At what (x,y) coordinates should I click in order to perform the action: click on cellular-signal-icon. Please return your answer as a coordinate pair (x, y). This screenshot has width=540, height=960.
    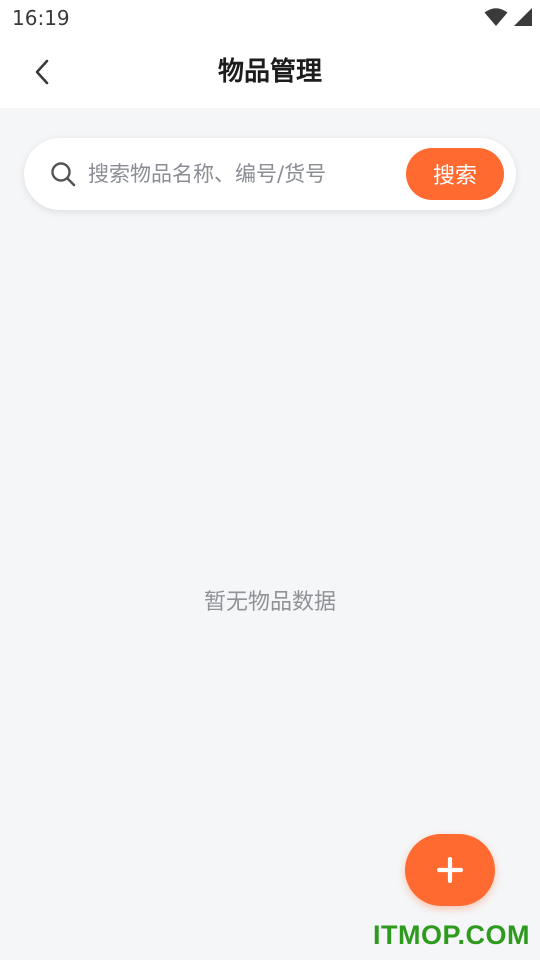
    Looking at the image, I should click on (523, 17).